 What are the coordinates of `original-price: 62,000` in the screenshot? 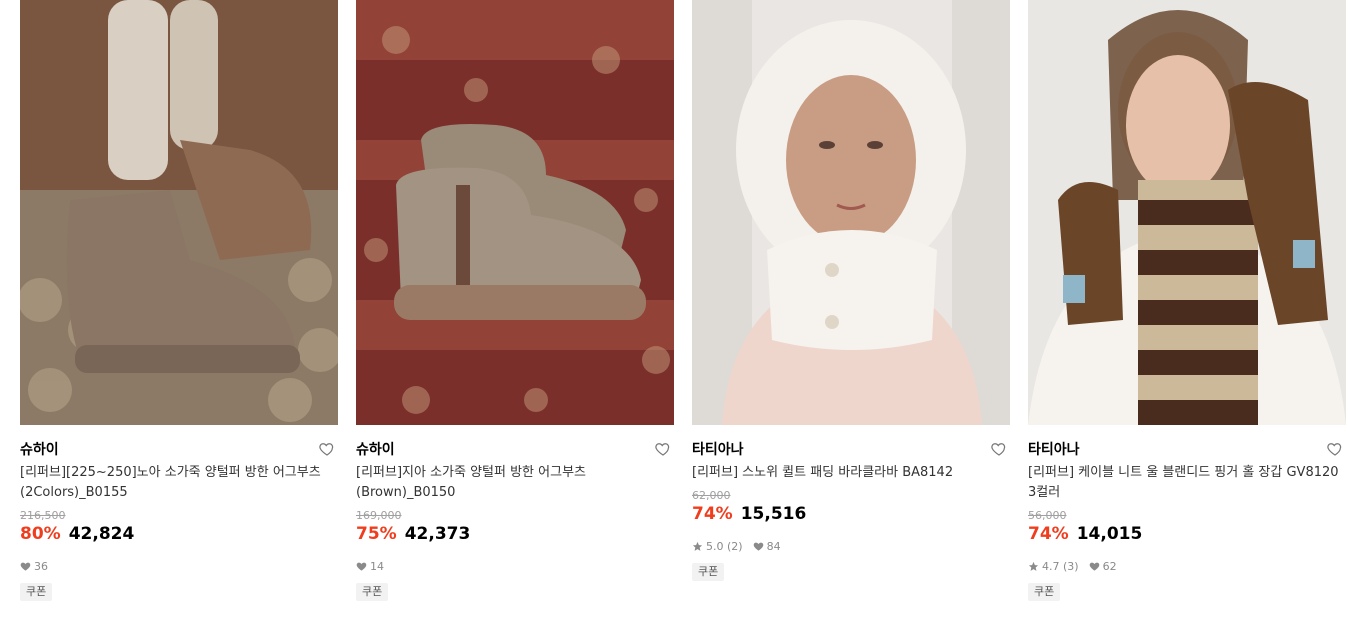 It's located at (711, 495).